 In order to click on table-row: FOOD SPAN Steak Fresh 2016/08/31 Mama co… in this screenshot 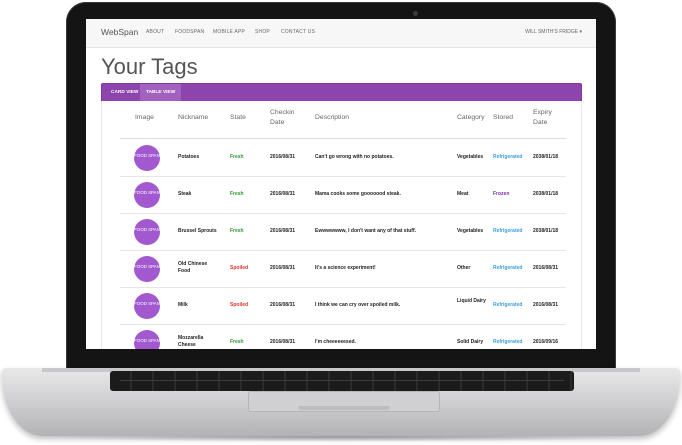, I will do `click(343, 195)`.